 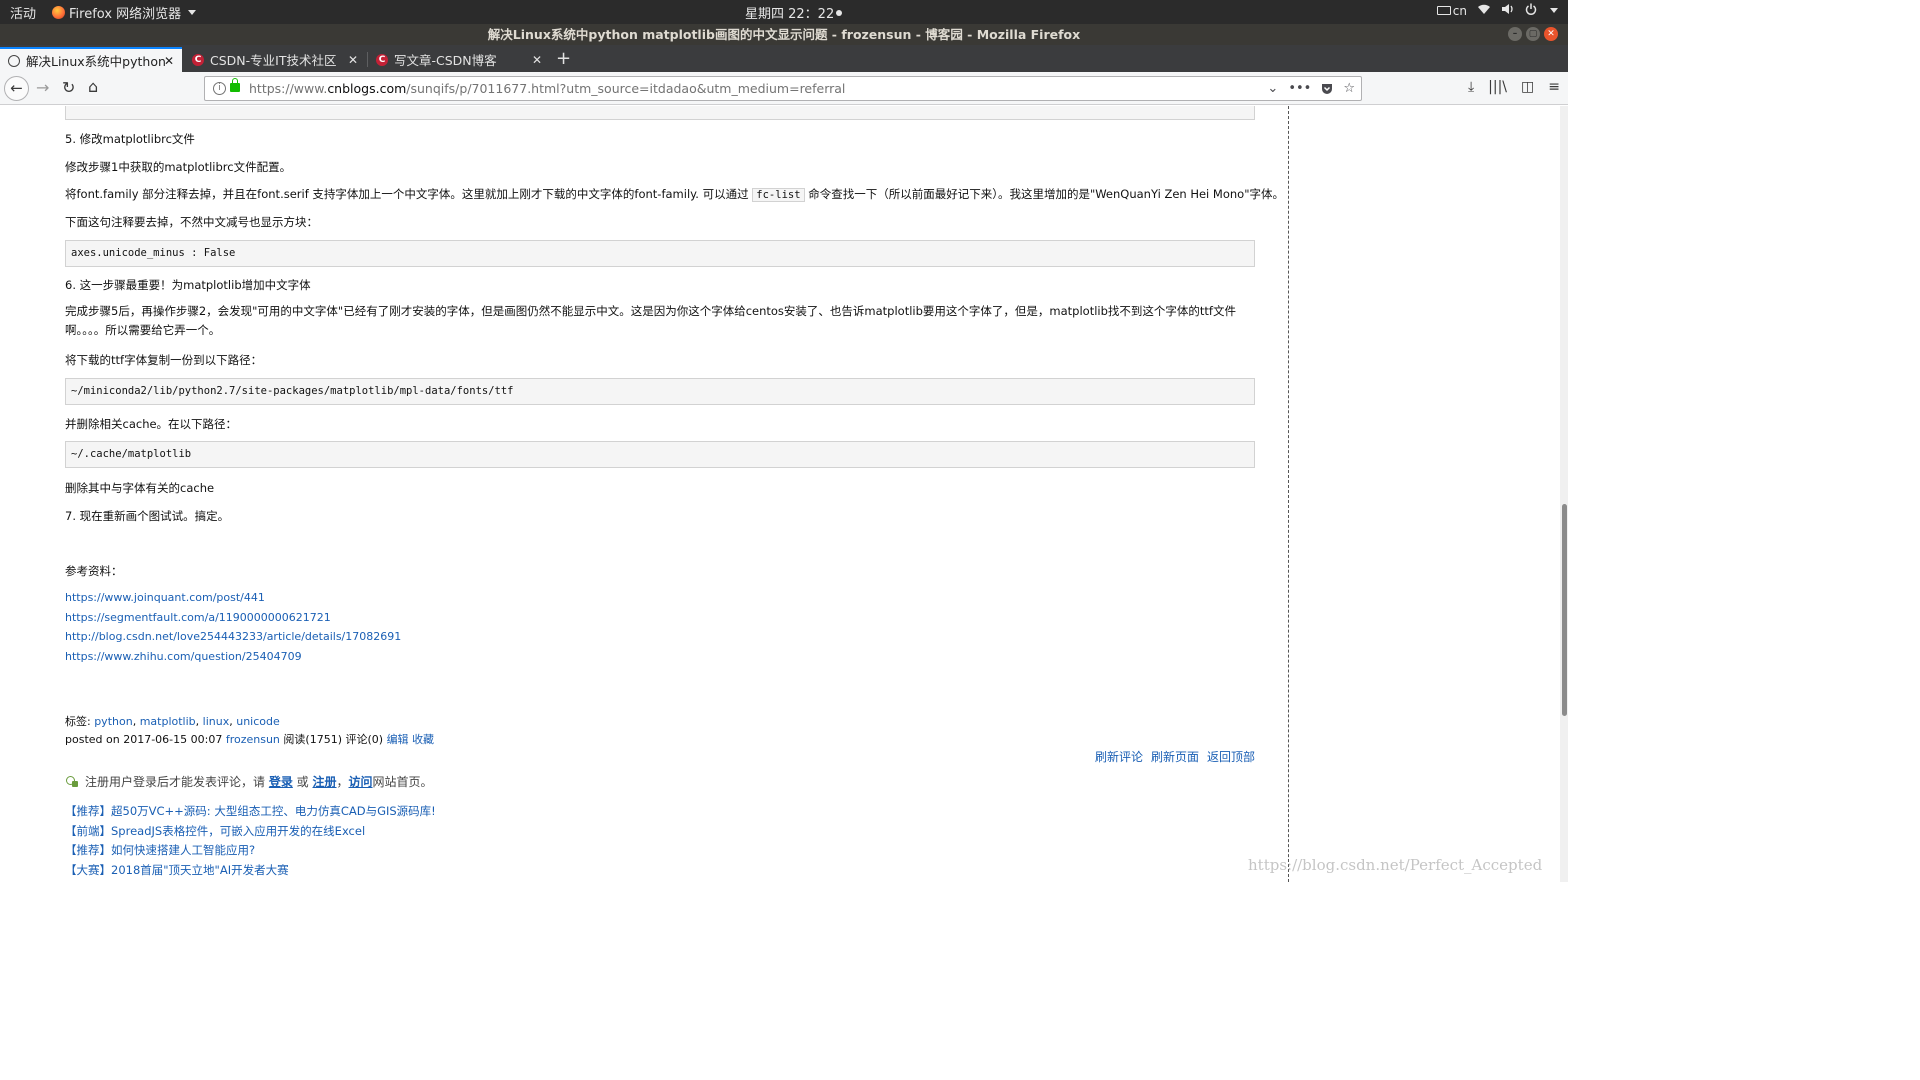 What do you see at coordinates (113, 721) in the screenshot?
I see `tag-link: python` at bounding box center [113, 721].